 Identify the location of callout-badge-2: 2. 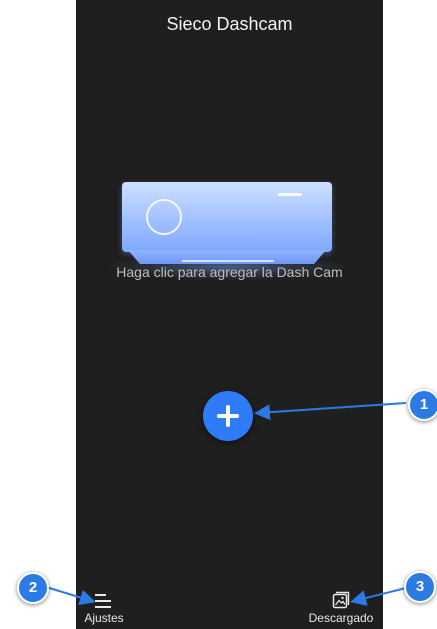
(33, 588).